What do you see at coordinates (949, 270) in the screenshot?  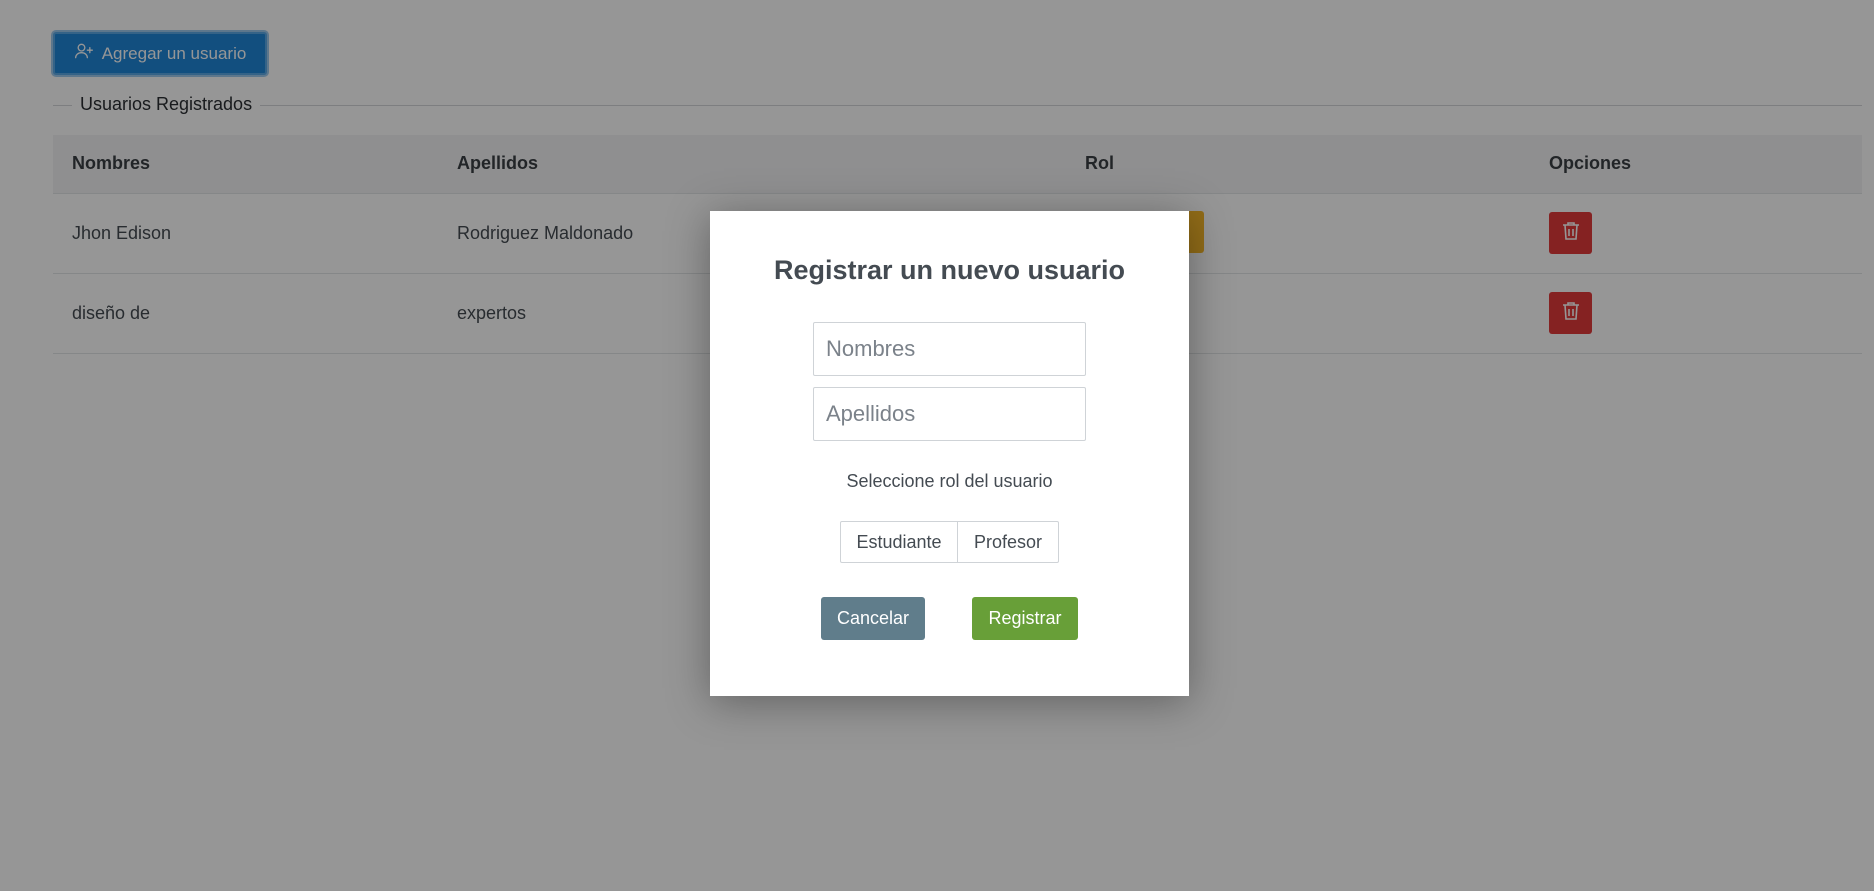 I see `dialog-title: Registrar un nuevo usuario` at bounding box center [949, 270].